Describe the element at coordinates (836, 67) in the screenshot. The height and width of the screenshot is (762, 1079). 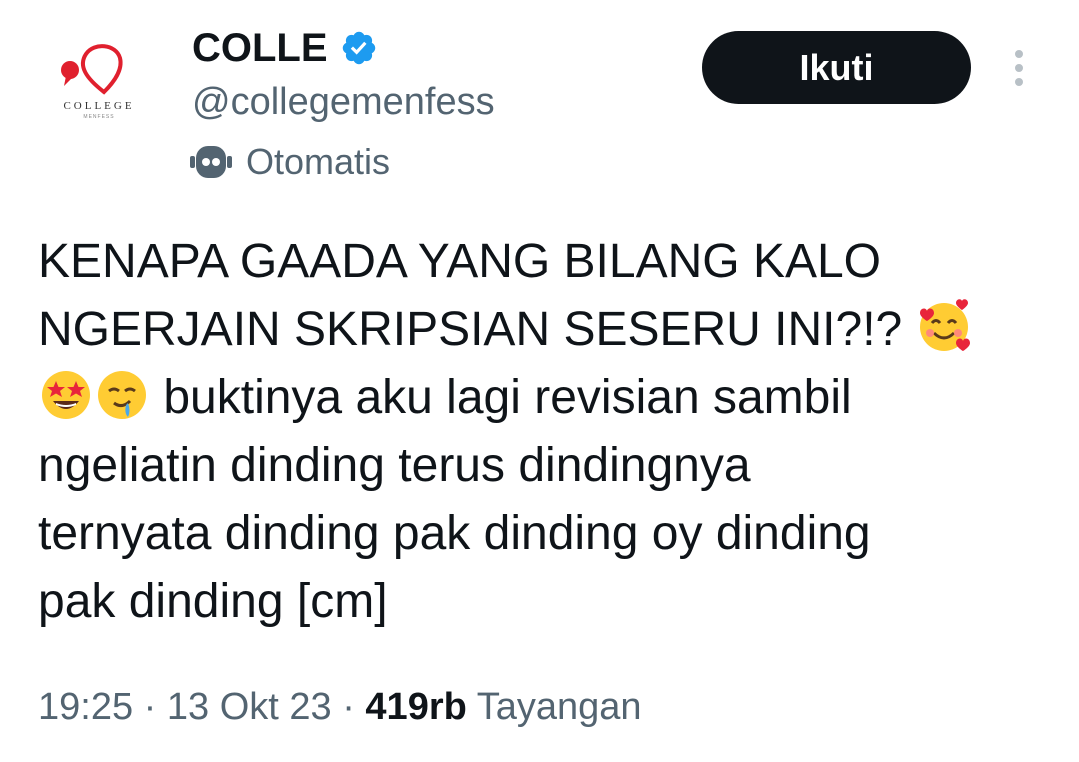
I see `follow-button: Ikuti` at that location.